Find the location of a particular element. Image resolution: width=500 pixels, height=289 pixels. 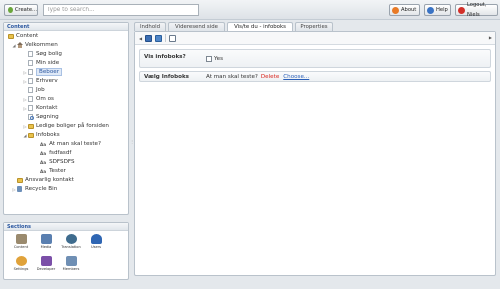

members-icon is located at coordinates (71, 261).